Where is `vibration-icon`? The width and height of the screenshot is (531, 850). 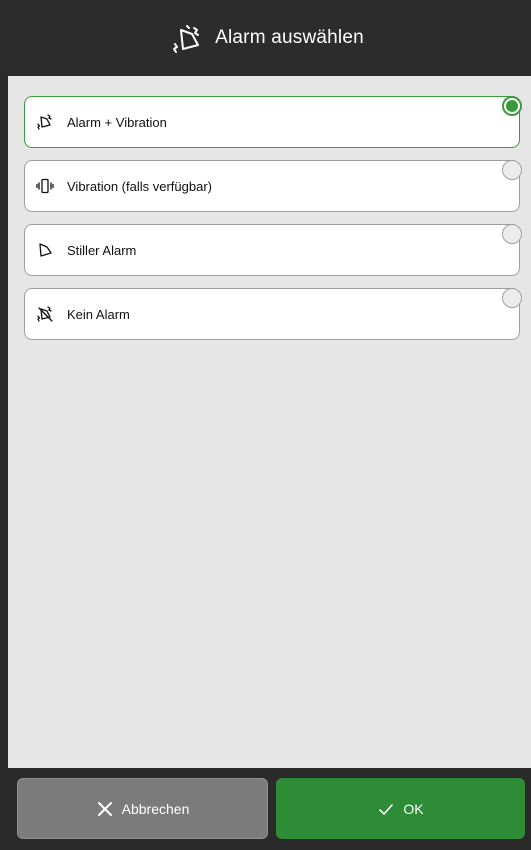 vibration-icon is located at coordinates (45, 186).